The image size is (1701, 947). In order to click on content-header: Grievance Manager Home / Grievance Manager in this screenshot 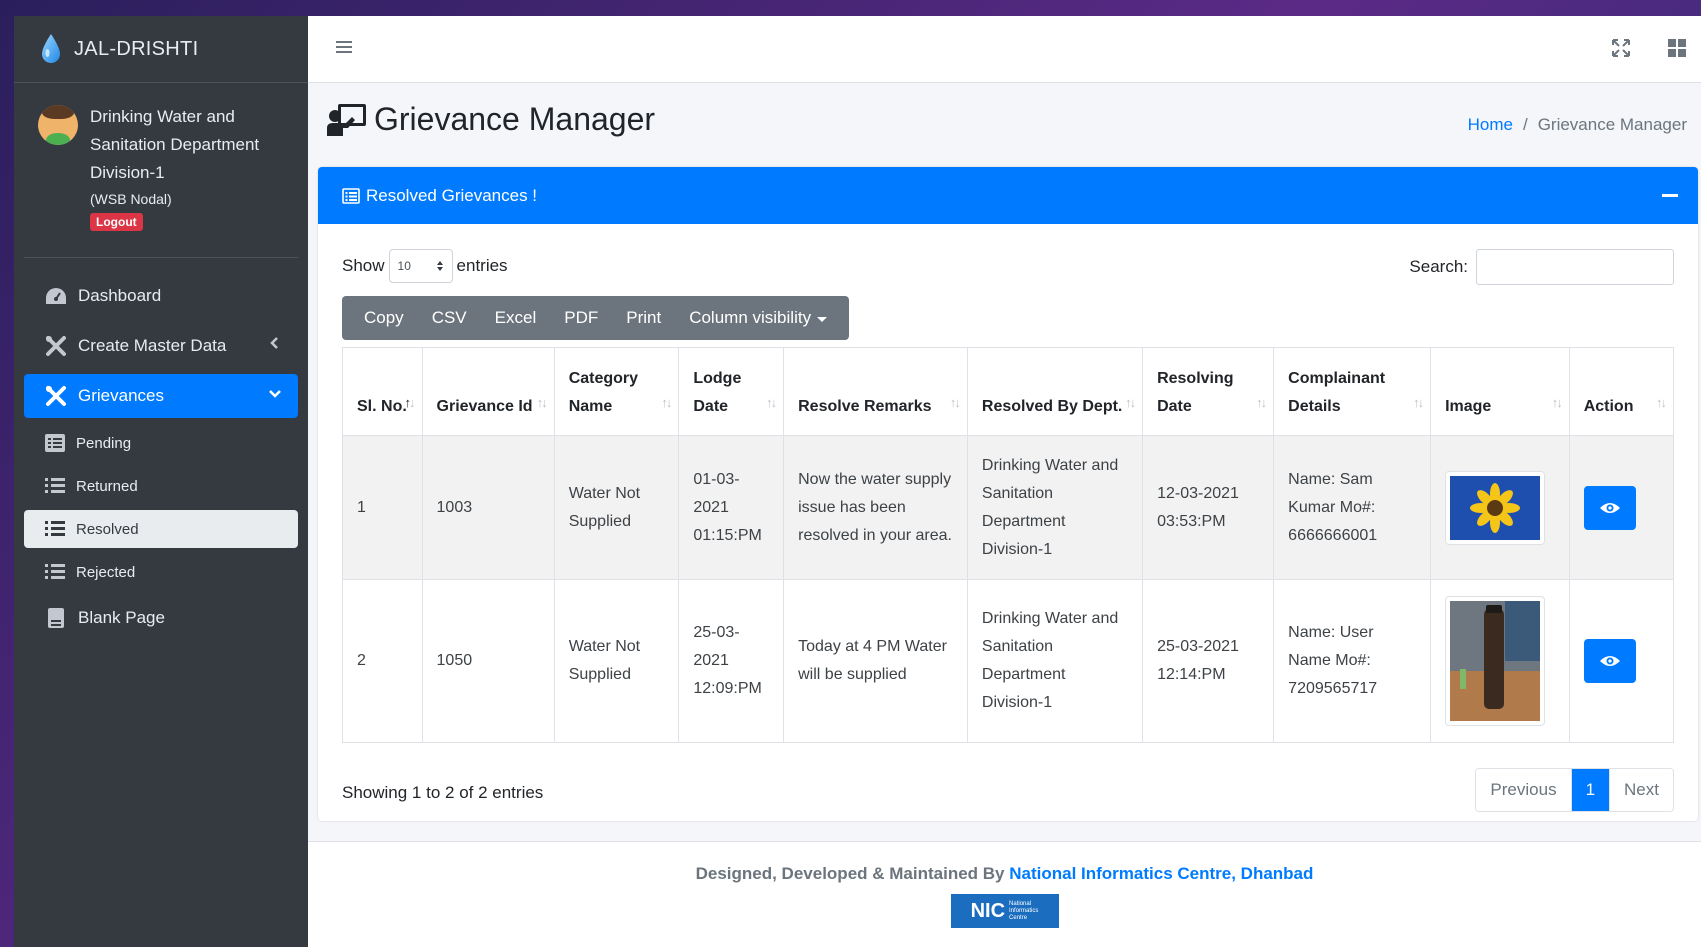, I will do `click(1004, 125)`.